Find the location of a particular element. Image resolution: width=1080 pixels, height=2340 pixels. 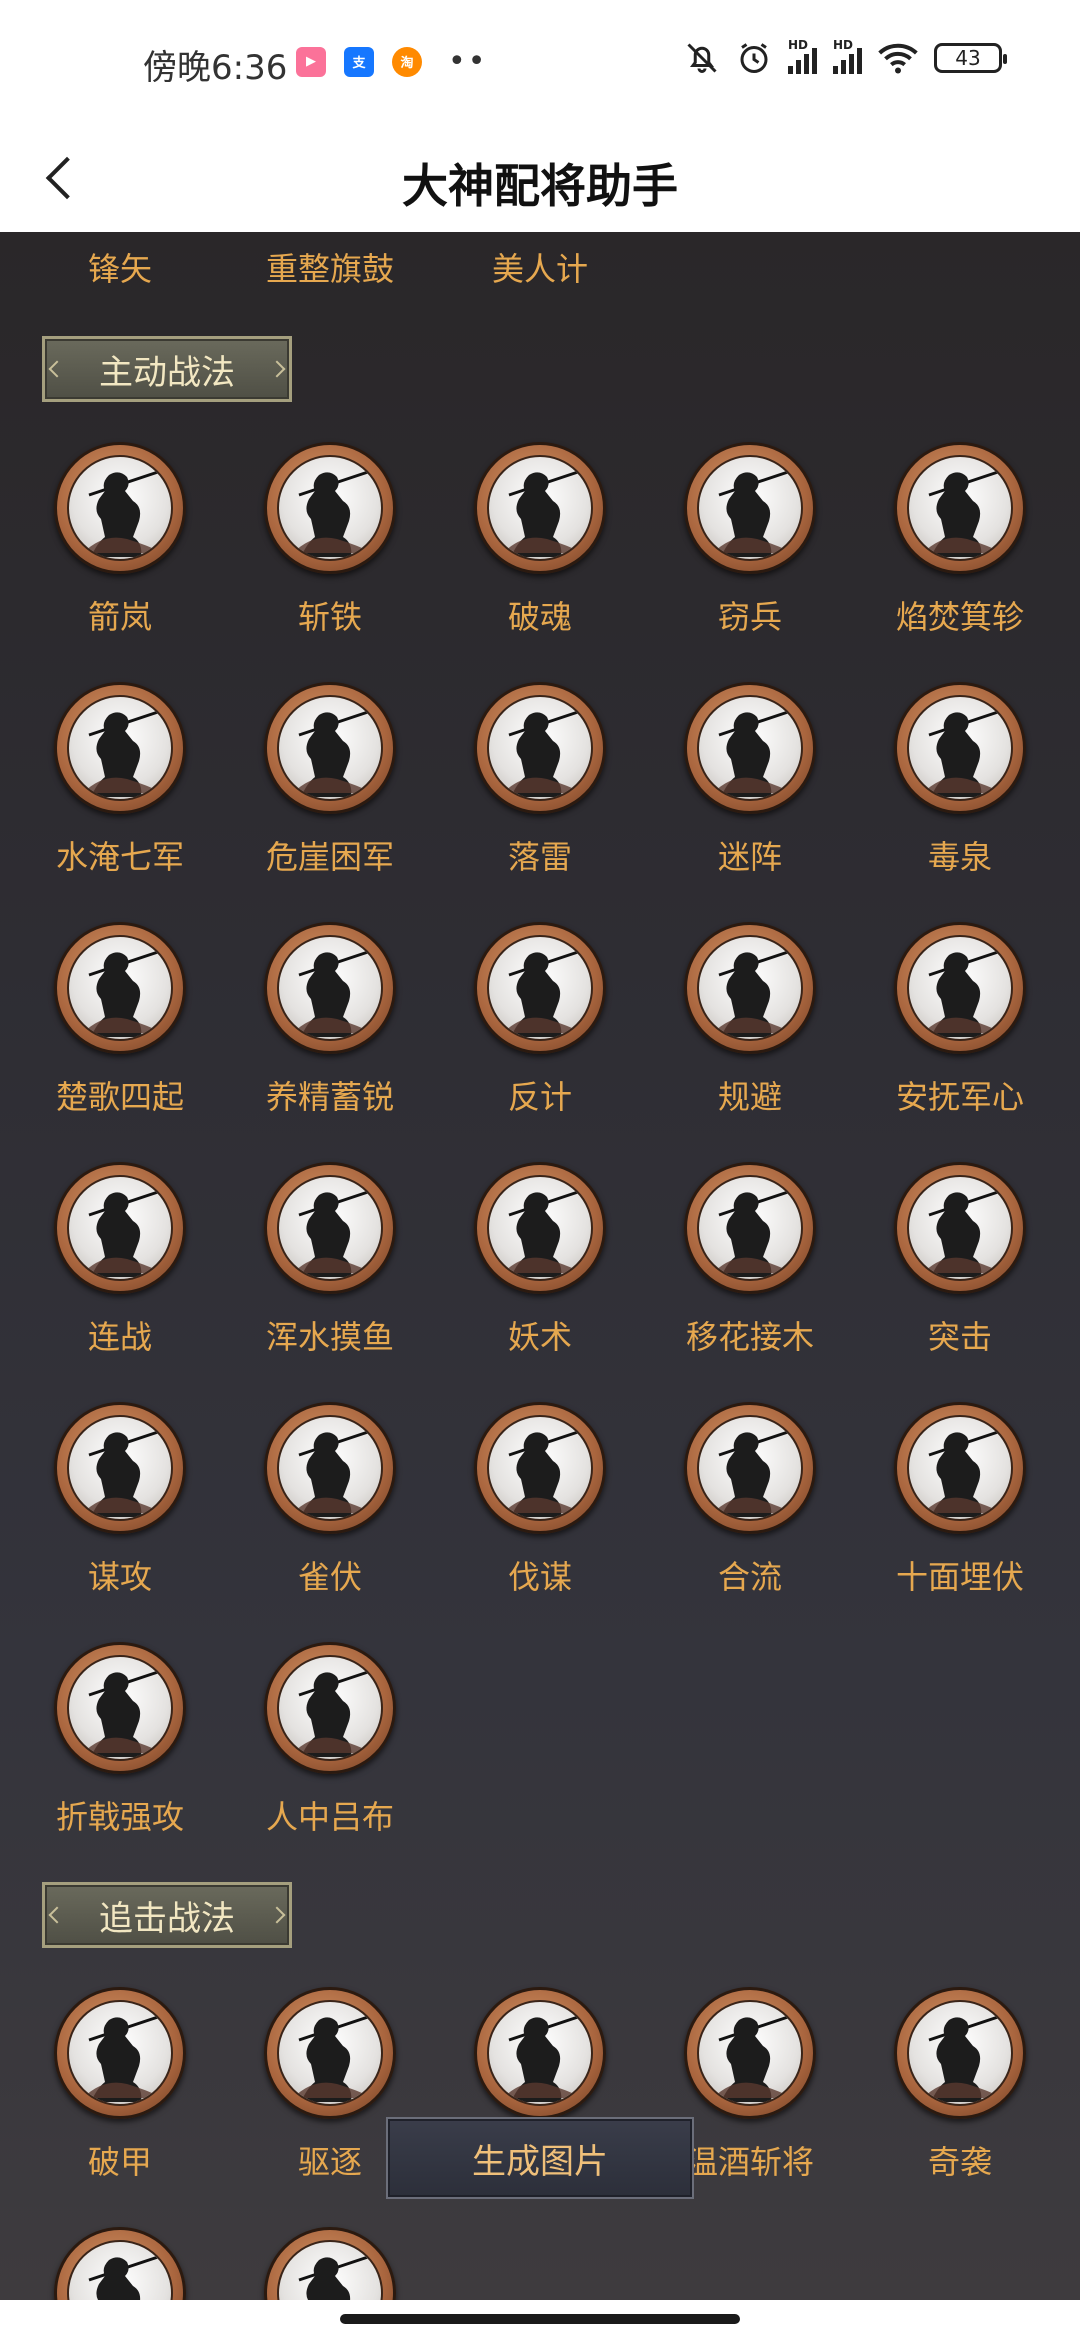

skill-label: 锋矢 is located at coordinates (120, 267).